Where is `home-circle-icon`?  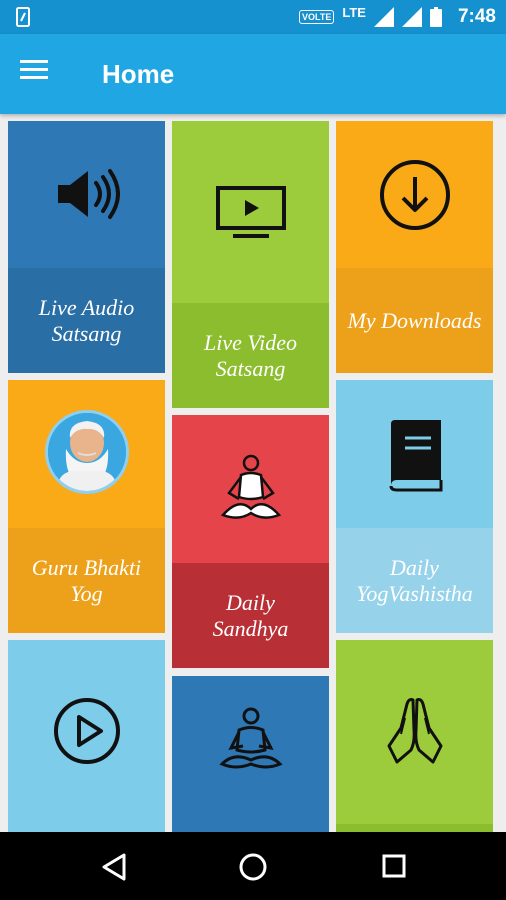
home-circle-icon is located at coordinates (253, 867).